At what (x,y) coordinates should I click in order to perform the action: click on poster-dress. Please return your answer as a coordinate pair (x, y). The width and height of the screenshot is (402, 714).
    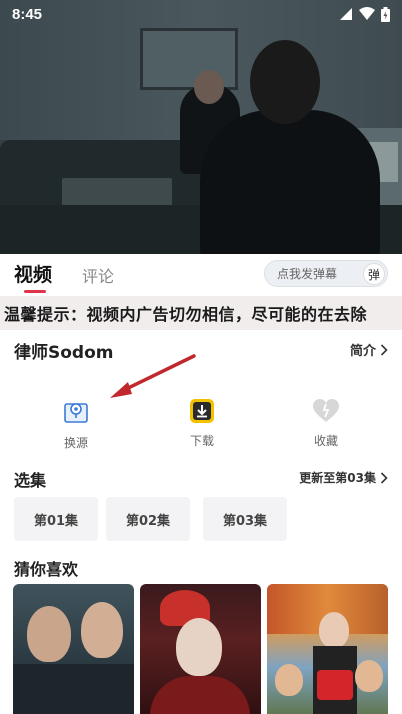
    Looking at the image, I should click on (200, 695).